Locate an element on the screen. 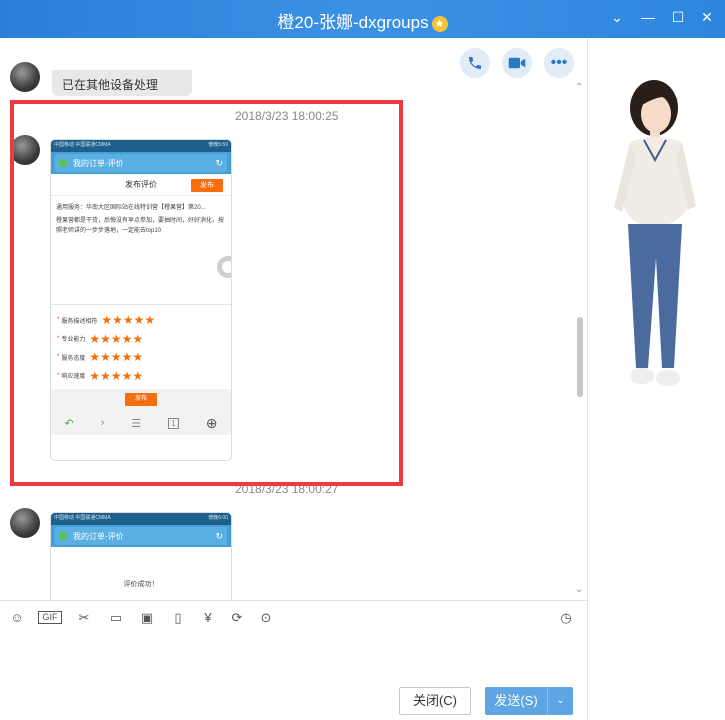 This screenshot has height=720, width=725. status-carrier: 中国移动 中国联通CMMA is located at coordinates (82, 518).